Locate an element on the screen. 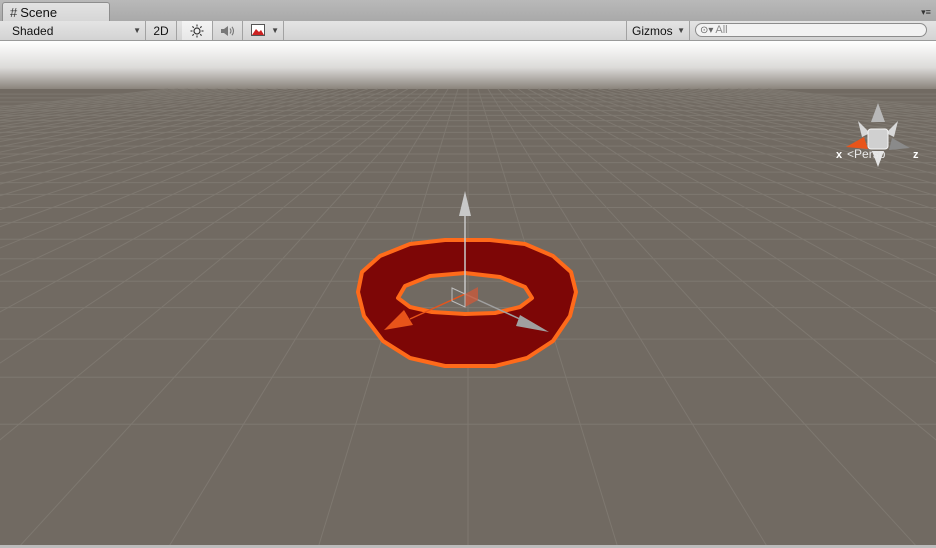 The height and width of the screenshot is (548, 936). effects-dropdown: ▼ is located at coordinates (263, 30).